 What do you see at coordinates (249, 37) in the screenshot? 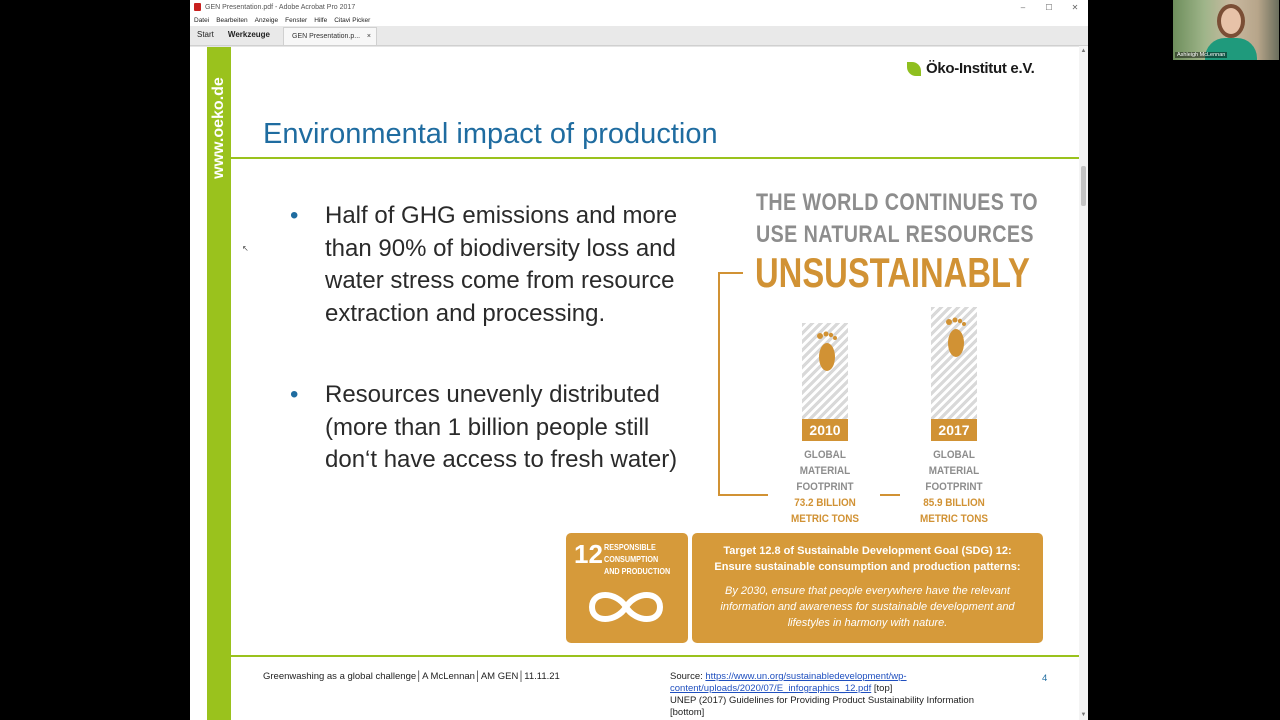
I see `tab-werkzeuge: Werkzeuge` at bounding box center [249, 37].